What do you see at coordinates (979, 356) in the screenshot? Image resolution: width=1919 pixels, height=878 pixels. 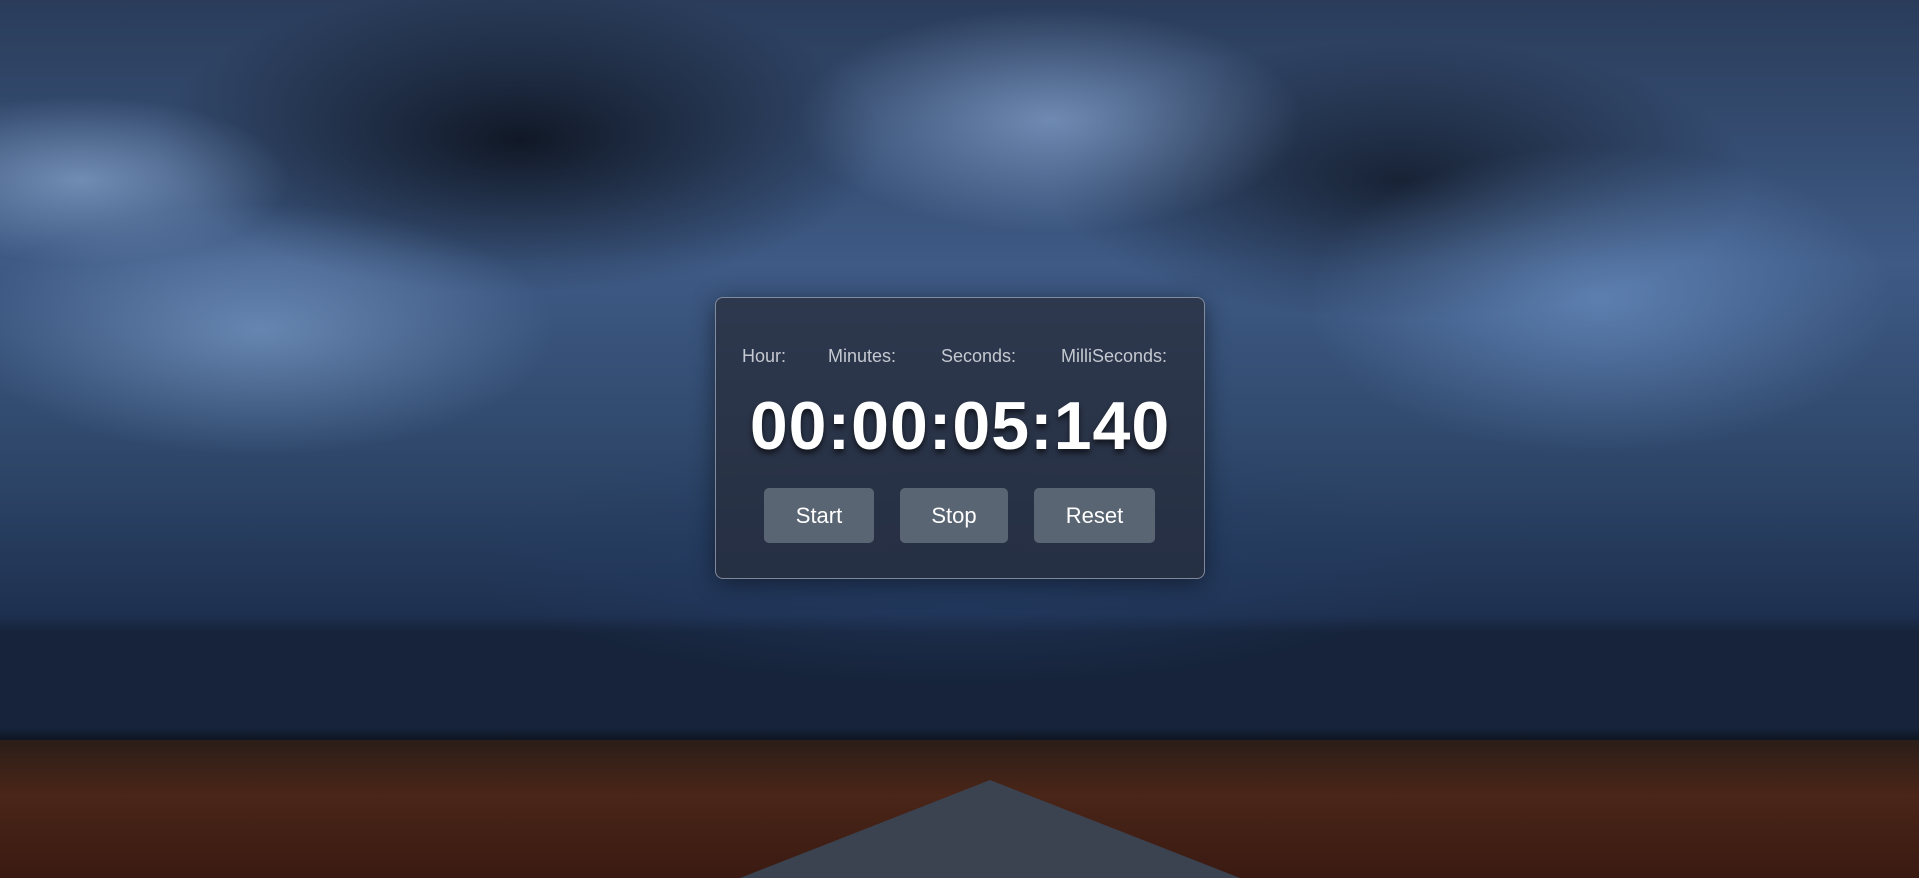 I see `seconds-label: Seconds:` at bounding box center [979, 356].